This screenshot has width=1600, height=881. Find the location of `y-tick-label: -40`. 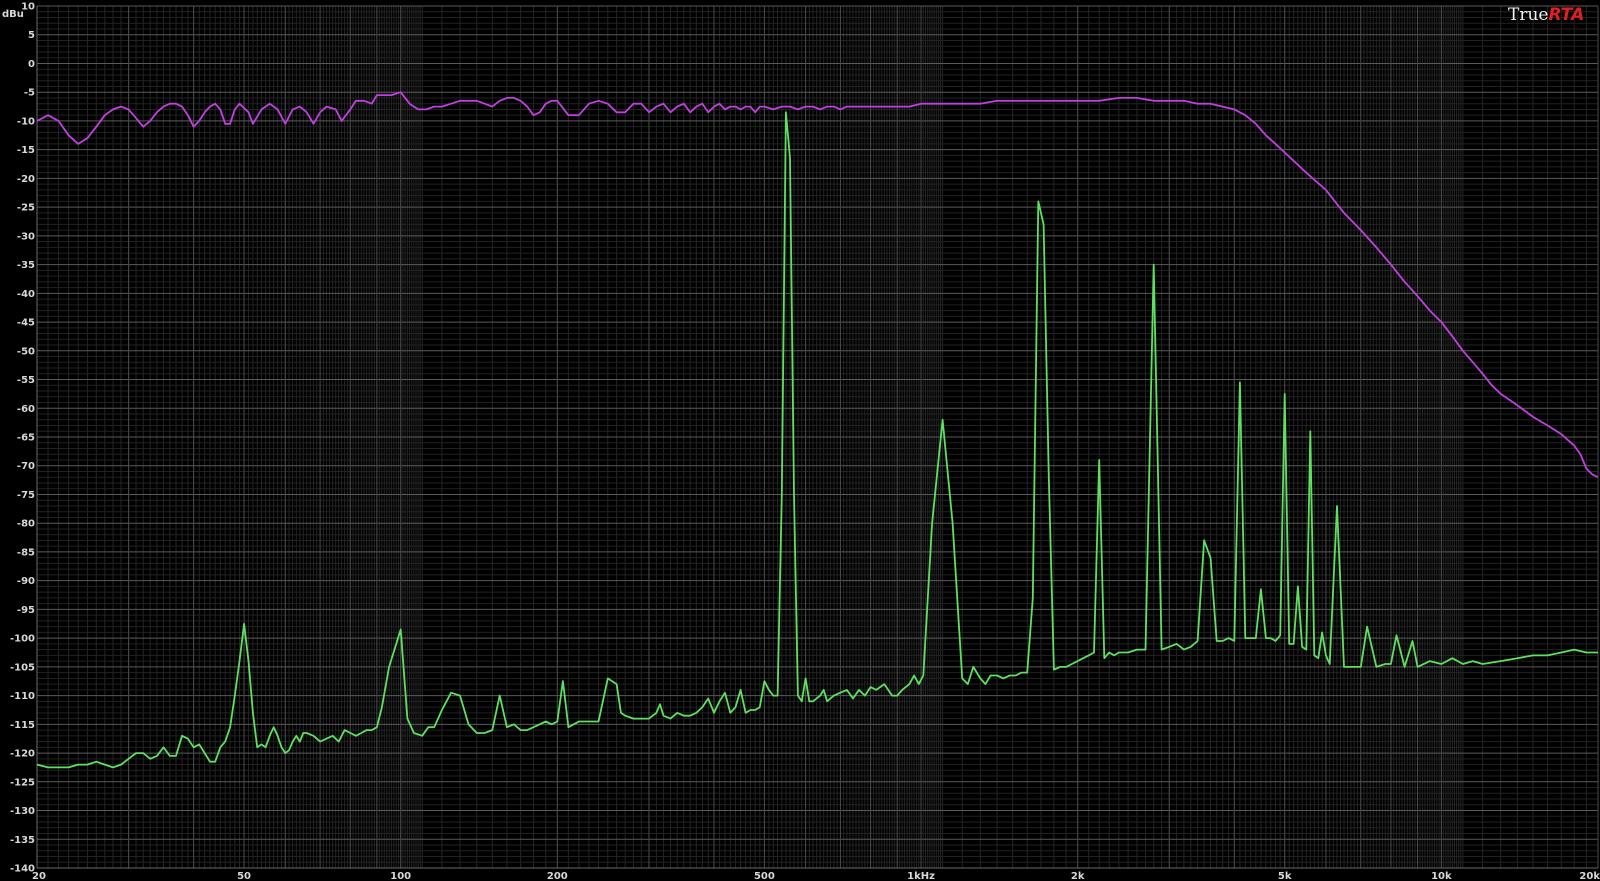

y-tick-label: -40 is located at coordinates (26, 294).